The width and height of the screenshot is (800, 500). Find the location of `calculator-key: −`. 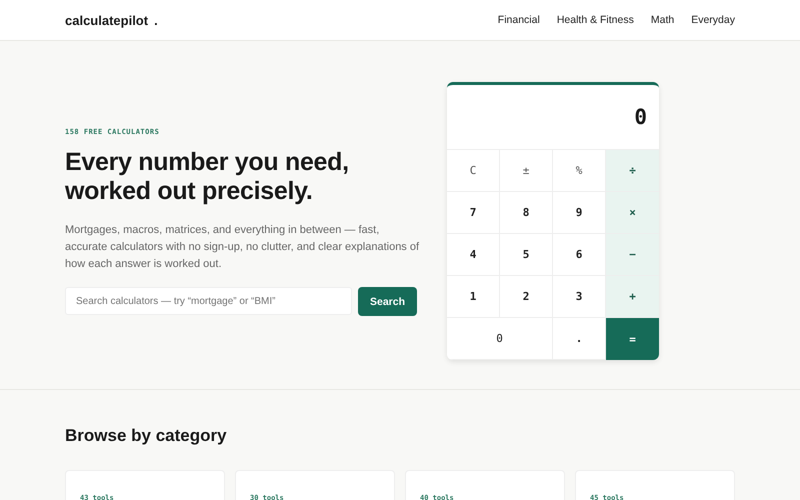

calculator-key: − is located at coordinates (632, 255).